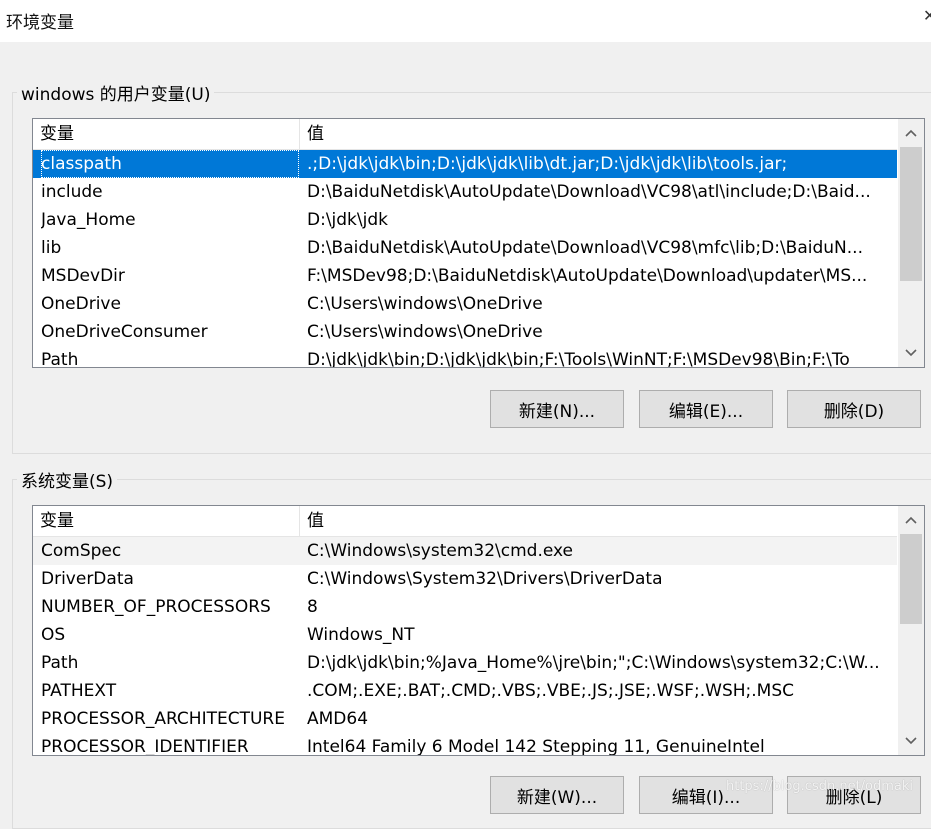  I want to click on watermark: https://blog.csdn.net/odmaki, so click(820, 786).